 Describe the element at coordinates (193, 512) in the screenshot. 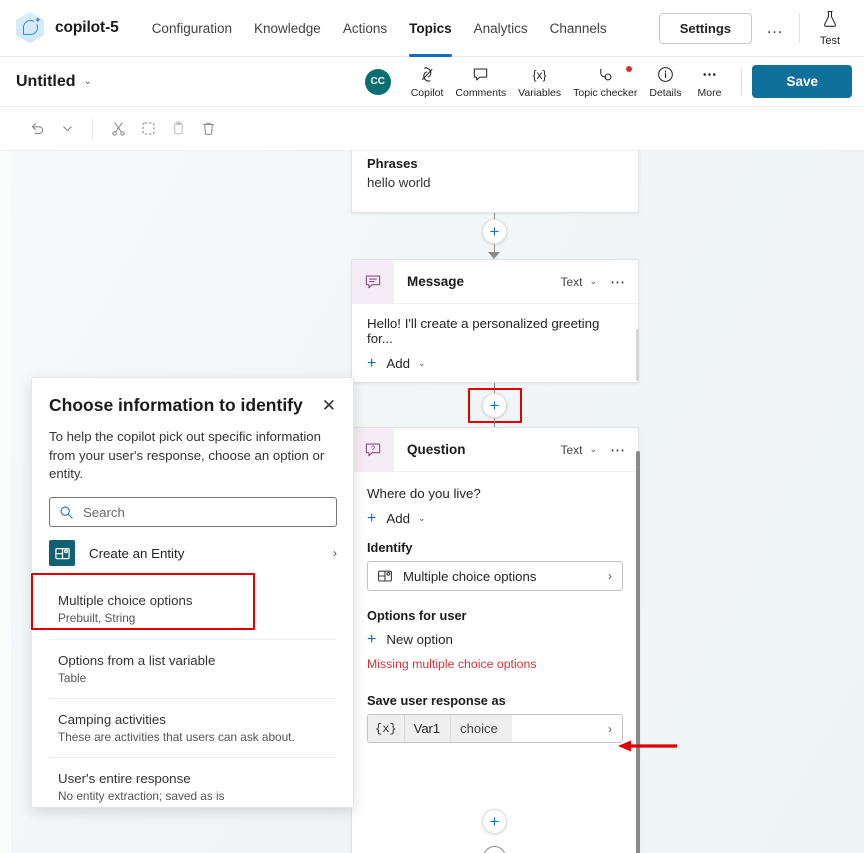

I see `search-input: Search` at that location.